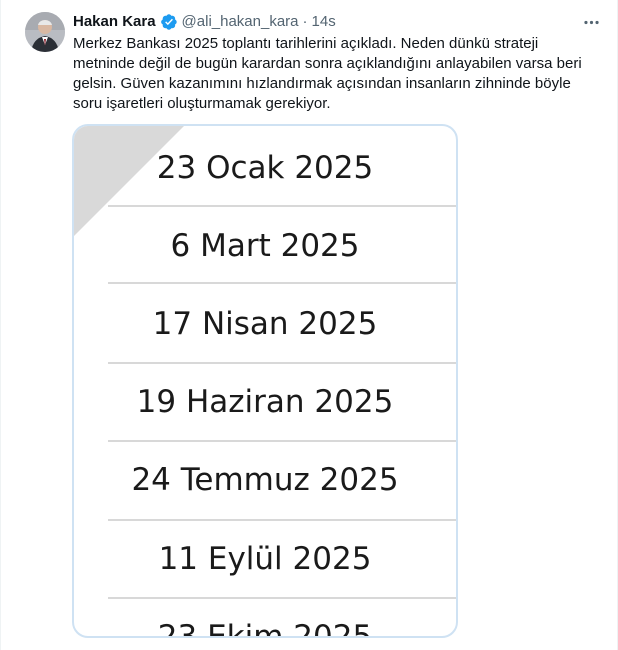 This screenshot has height=650, width=618. I want to click on verified-badge-icon, so click(169, 22).